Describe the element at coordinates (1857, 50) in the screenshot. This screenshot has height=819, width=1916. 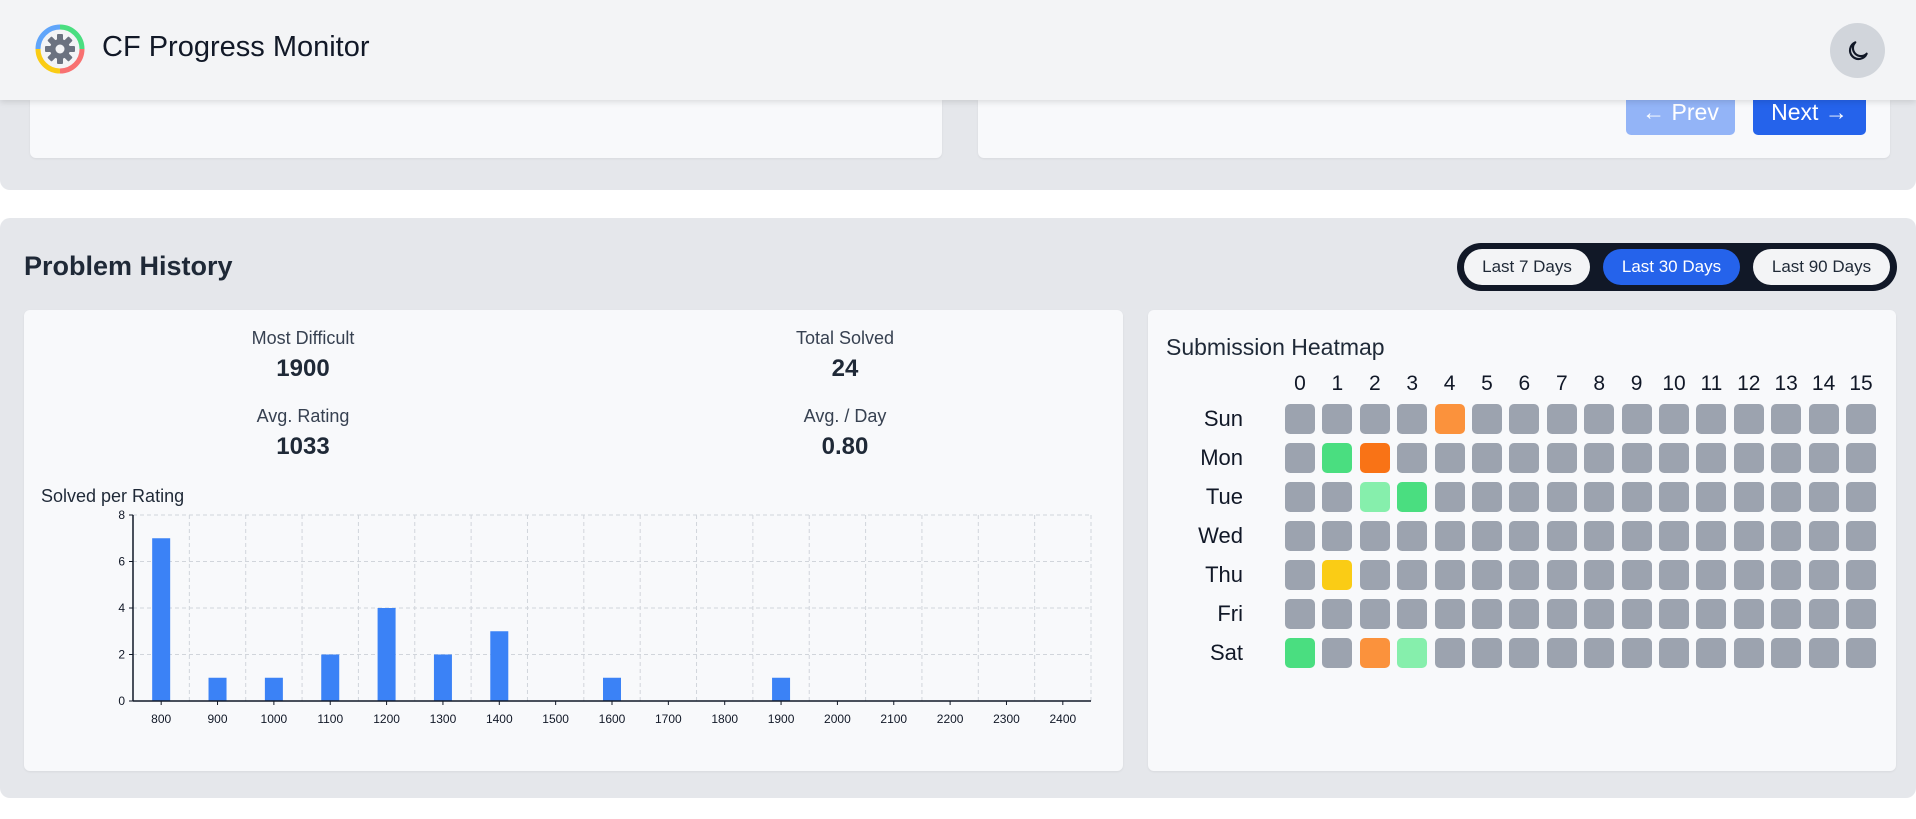
I see `theme-toggle-button` at that location.